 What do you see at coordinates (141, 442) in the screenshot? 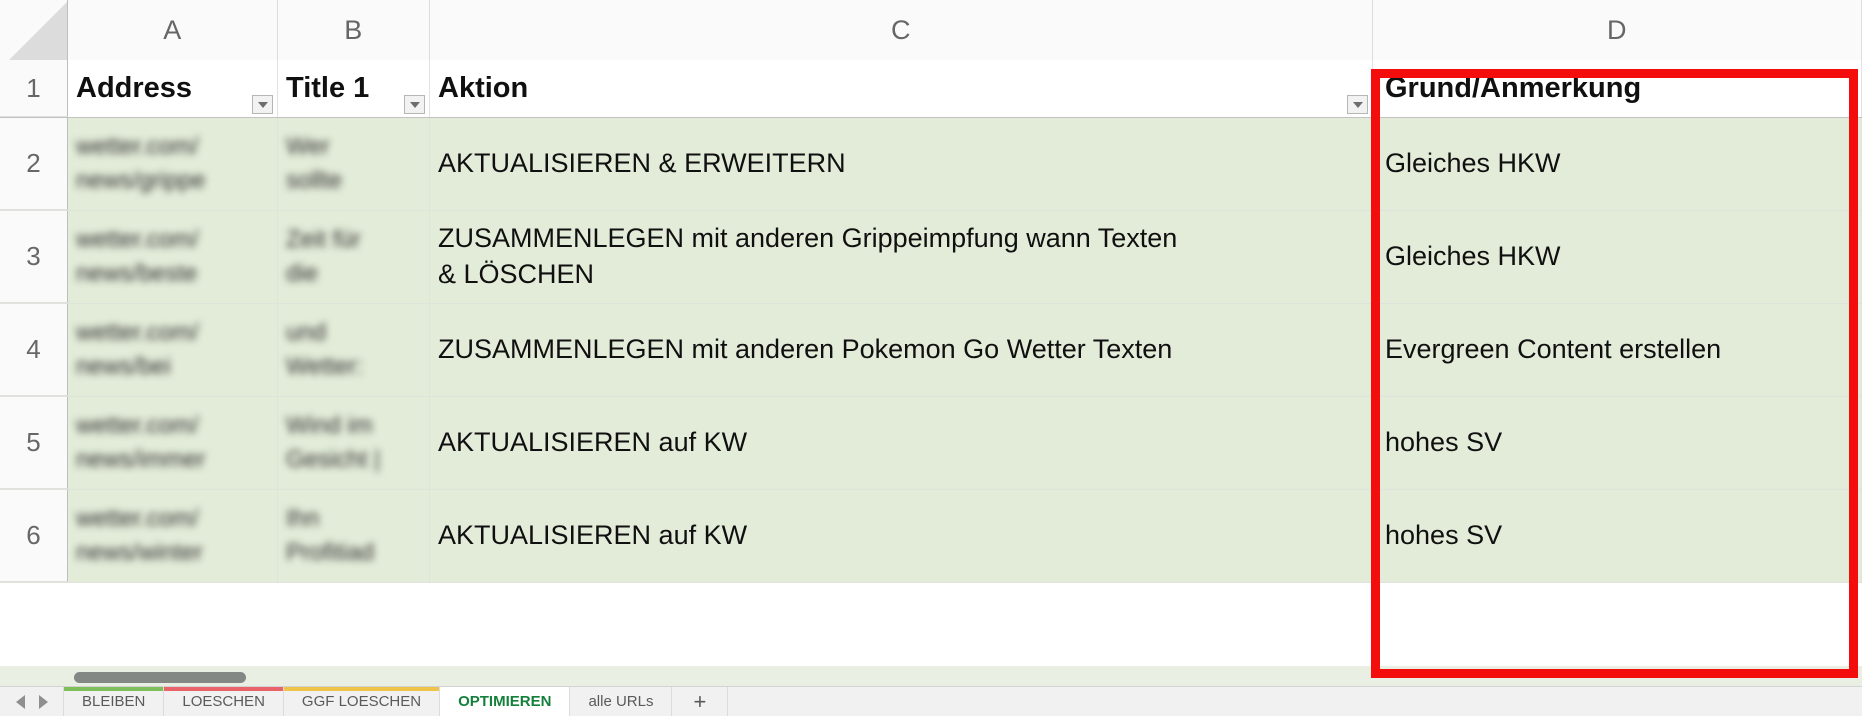
I see `redacted-address-text: wetter.com/ news/immer` at bounding box center [141, 442].